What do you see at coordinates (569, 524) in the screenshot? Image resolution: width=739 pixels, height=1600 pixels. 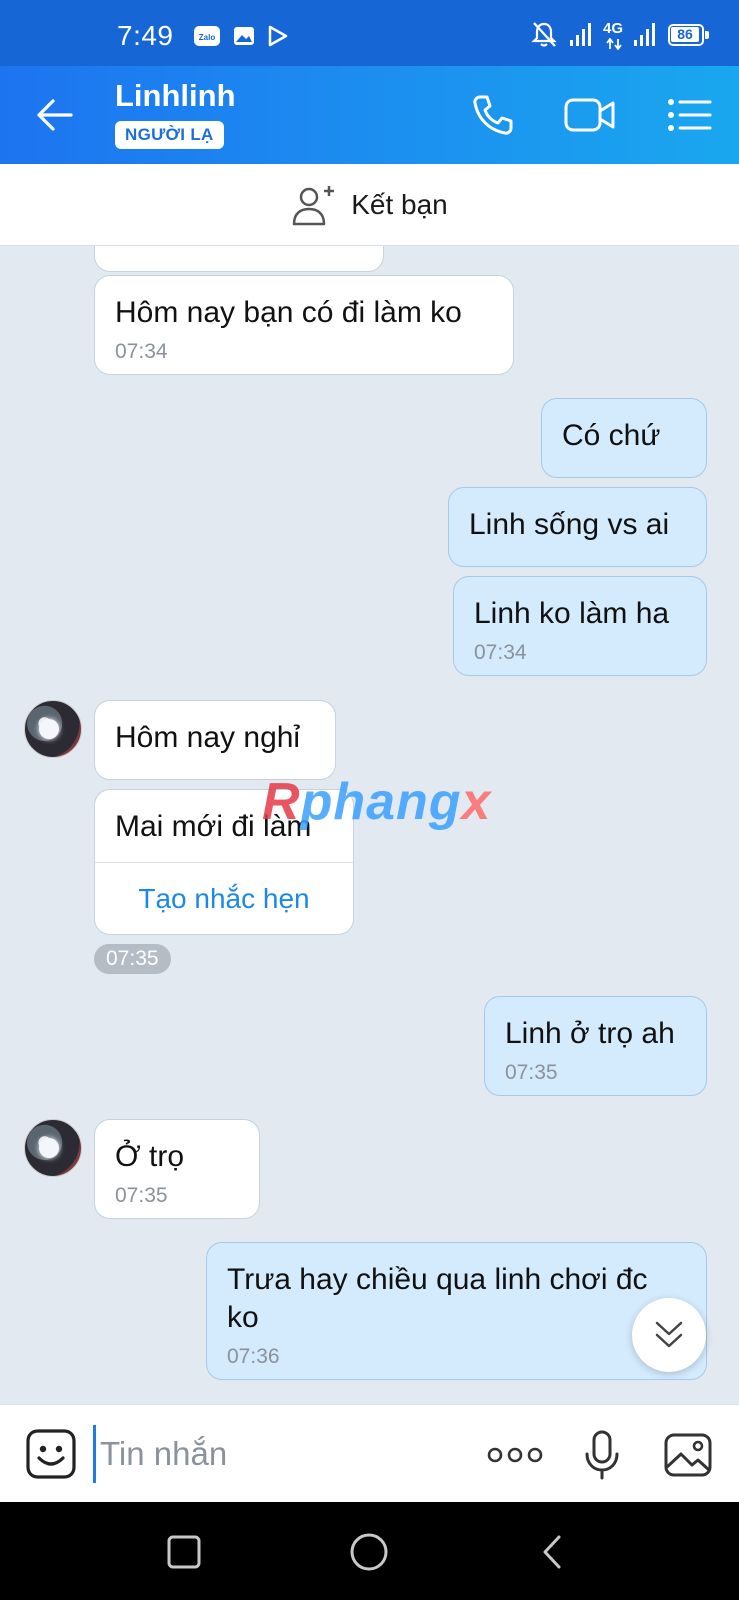 I see `message-text: Linh sống vs ai` at bounding box center [569, 524].